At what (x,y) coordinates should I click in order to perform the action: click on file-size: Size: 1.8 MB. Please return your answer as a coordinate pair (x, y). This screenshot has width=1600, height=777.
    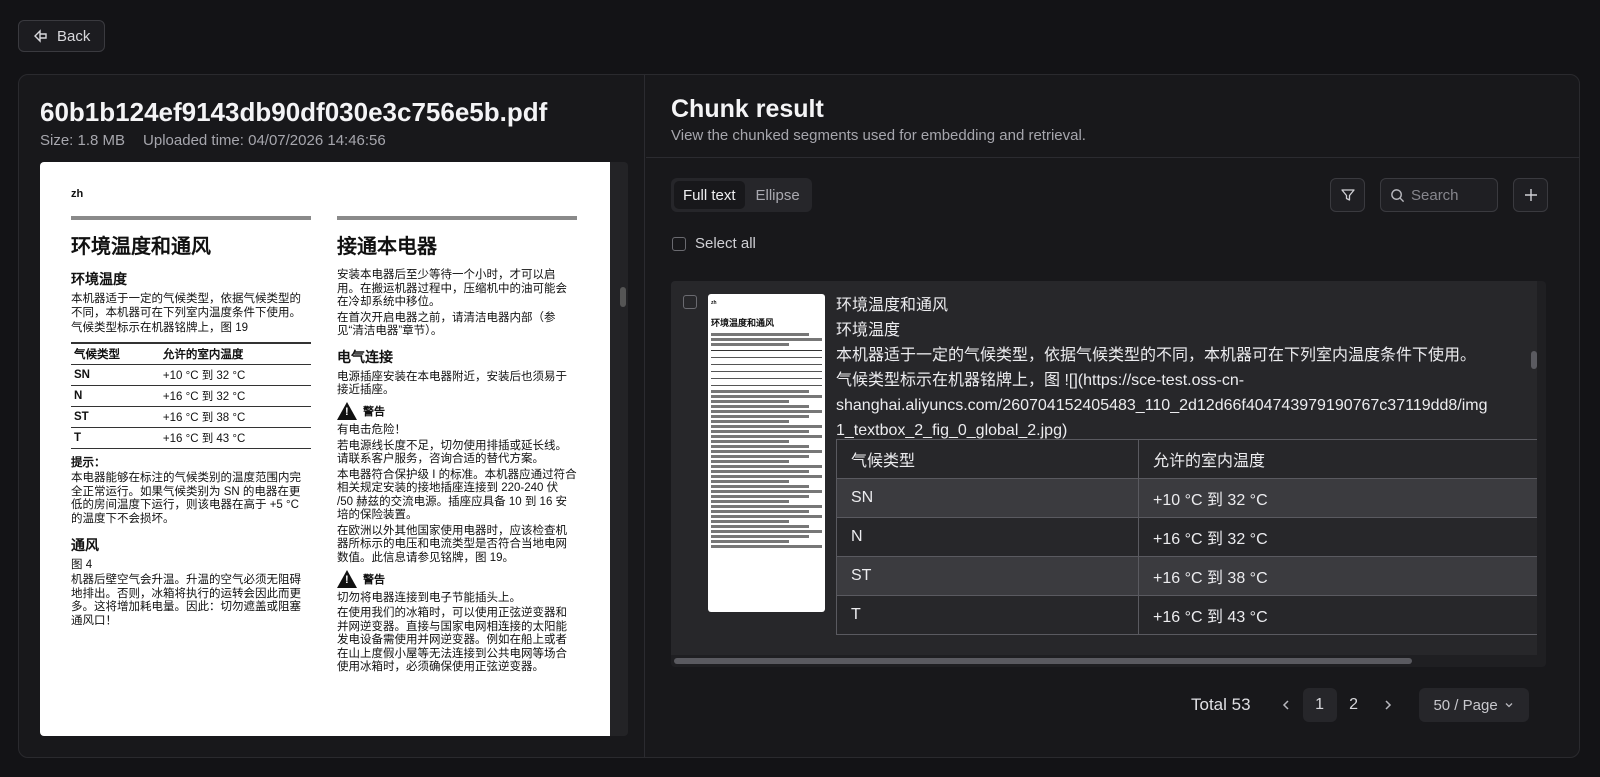
    Looking at the image, I should click on (83, 140).